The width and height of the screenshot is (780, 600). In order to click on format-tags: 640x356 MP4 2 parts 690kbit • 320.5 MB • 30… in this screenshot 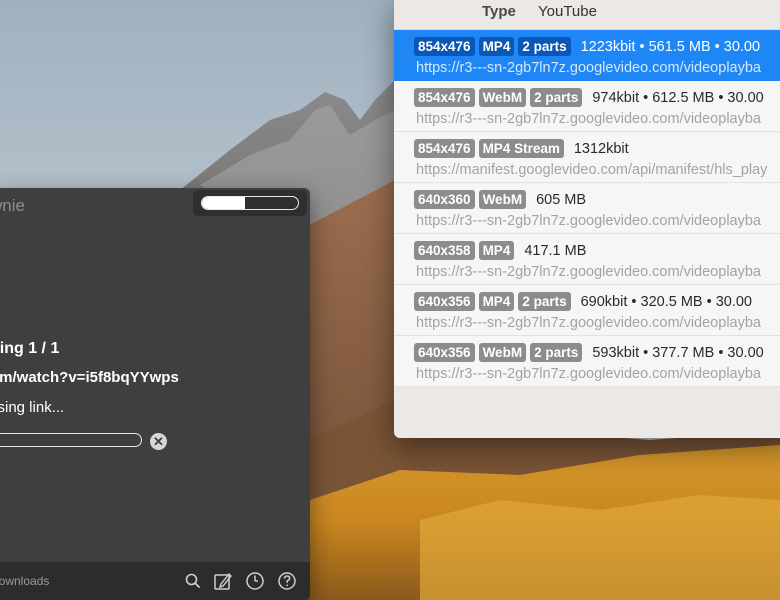, I will do `click(583, 301)`.